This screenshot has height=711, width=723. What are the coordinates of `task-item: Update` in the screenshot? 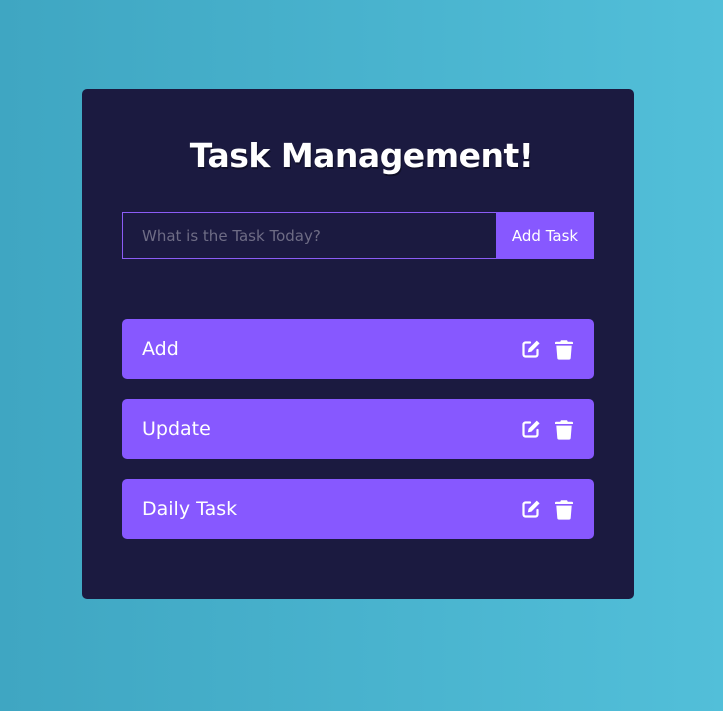 It's located at (358, 429).